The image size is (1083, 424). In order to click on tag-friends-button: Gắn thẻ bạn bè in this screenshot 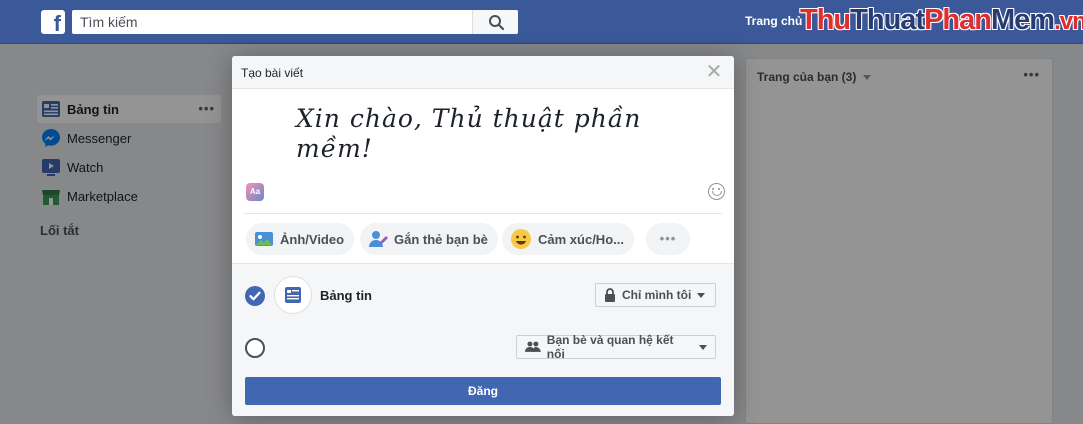, I will do `click(429, 239)`.